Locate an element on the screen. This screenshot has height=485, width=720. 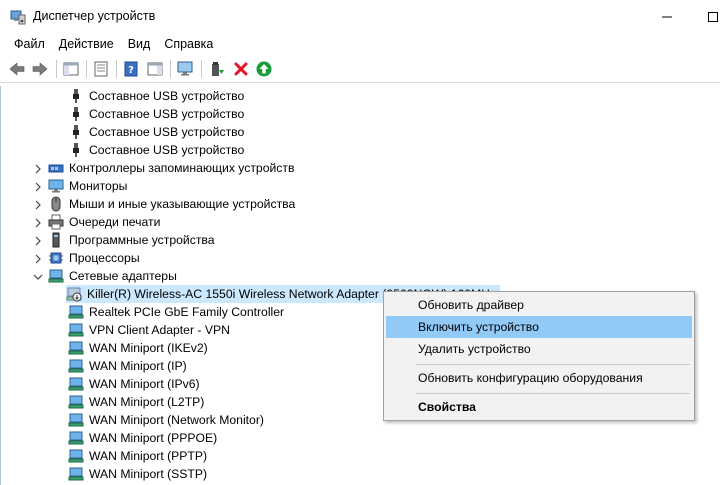
console-tree-icon is located at coordinates (71, 69).